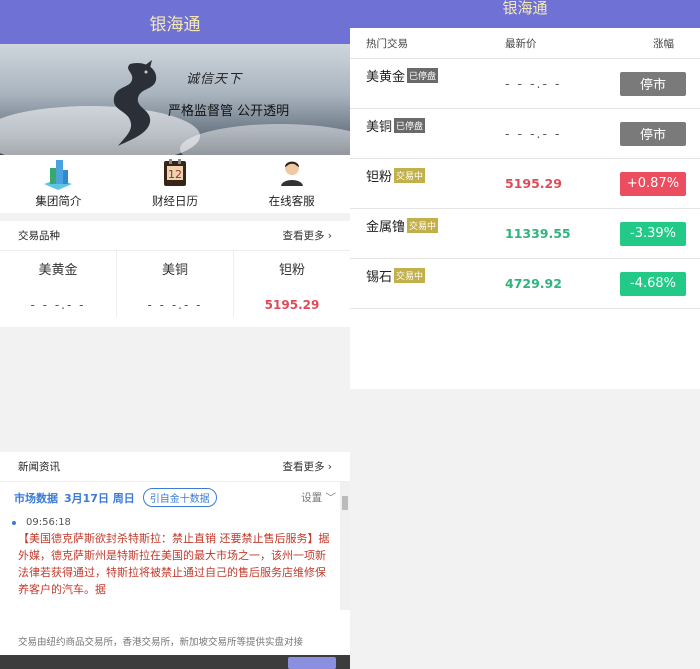  I want to click on news-header: 新闻资讯 查看更多 ›, so click(175, 467).